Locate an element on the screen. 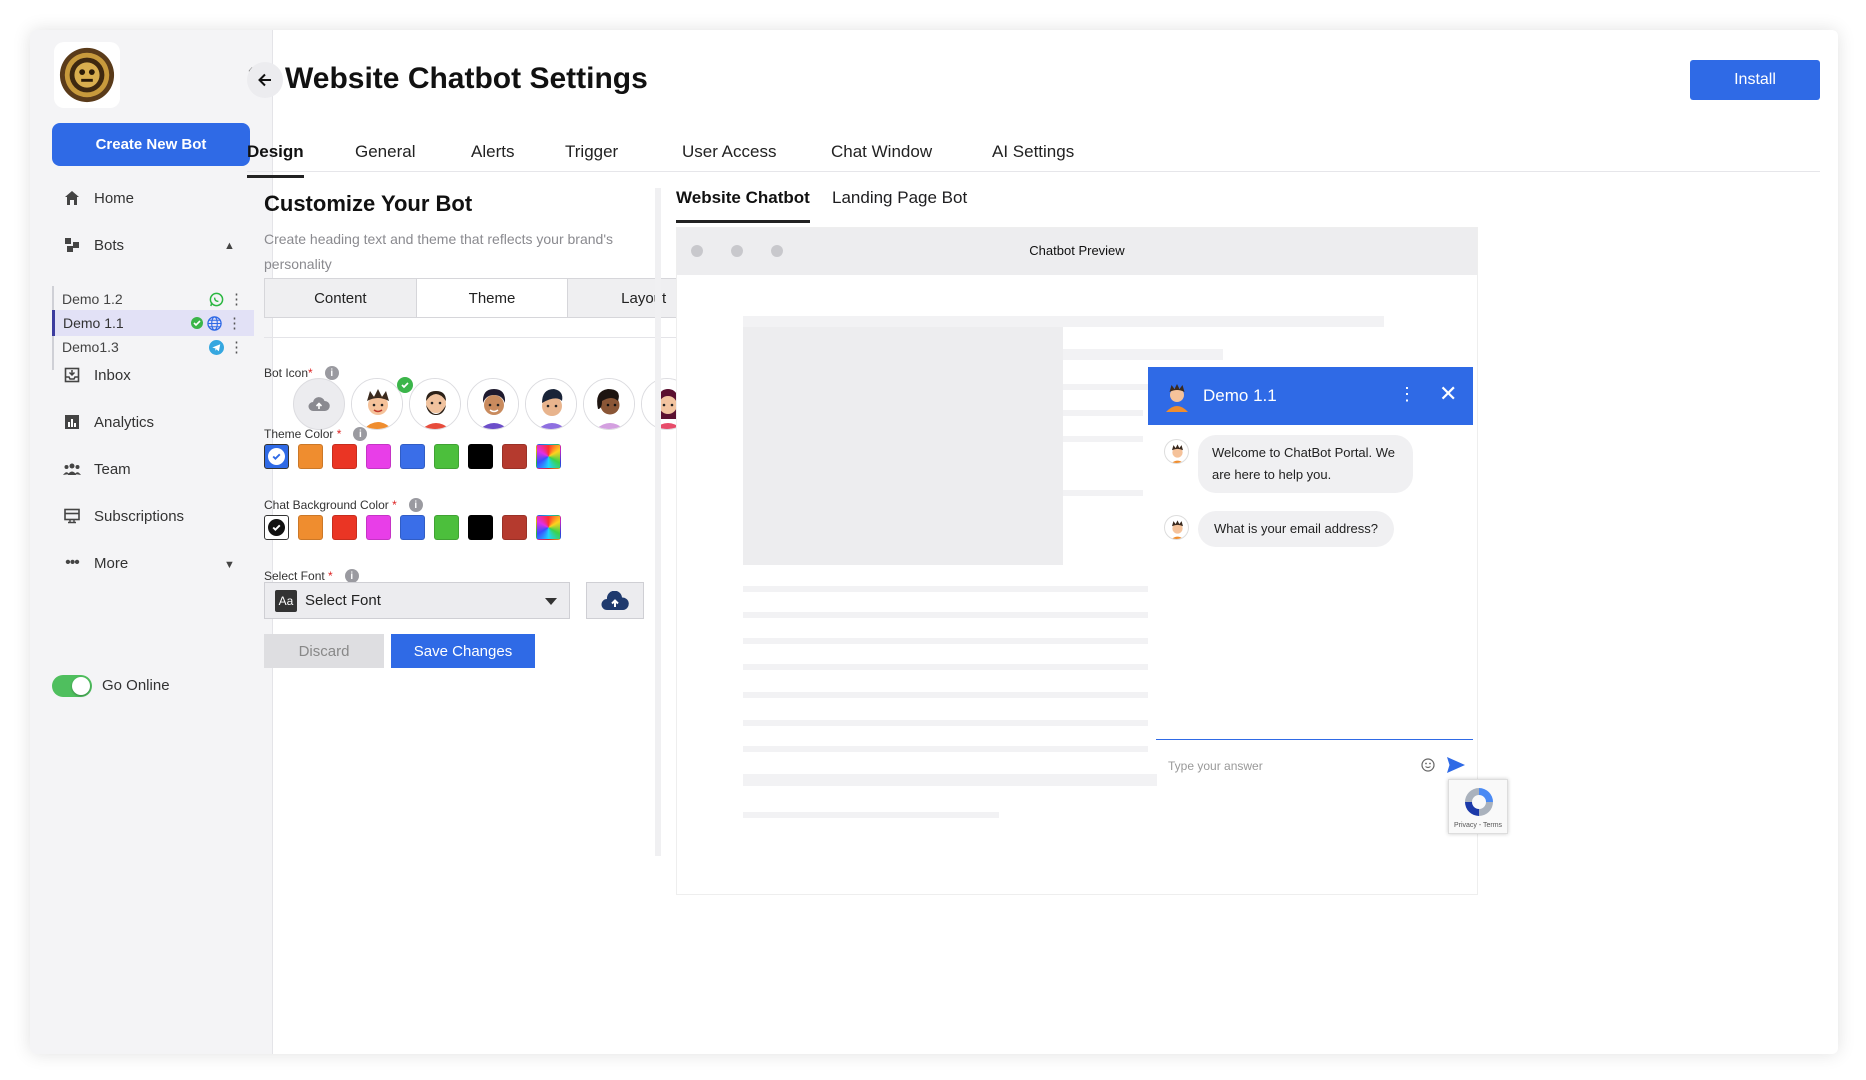 The image size is (1866, 1080). bot-name: Demo 1.2 is located at coordinates (92, 299).